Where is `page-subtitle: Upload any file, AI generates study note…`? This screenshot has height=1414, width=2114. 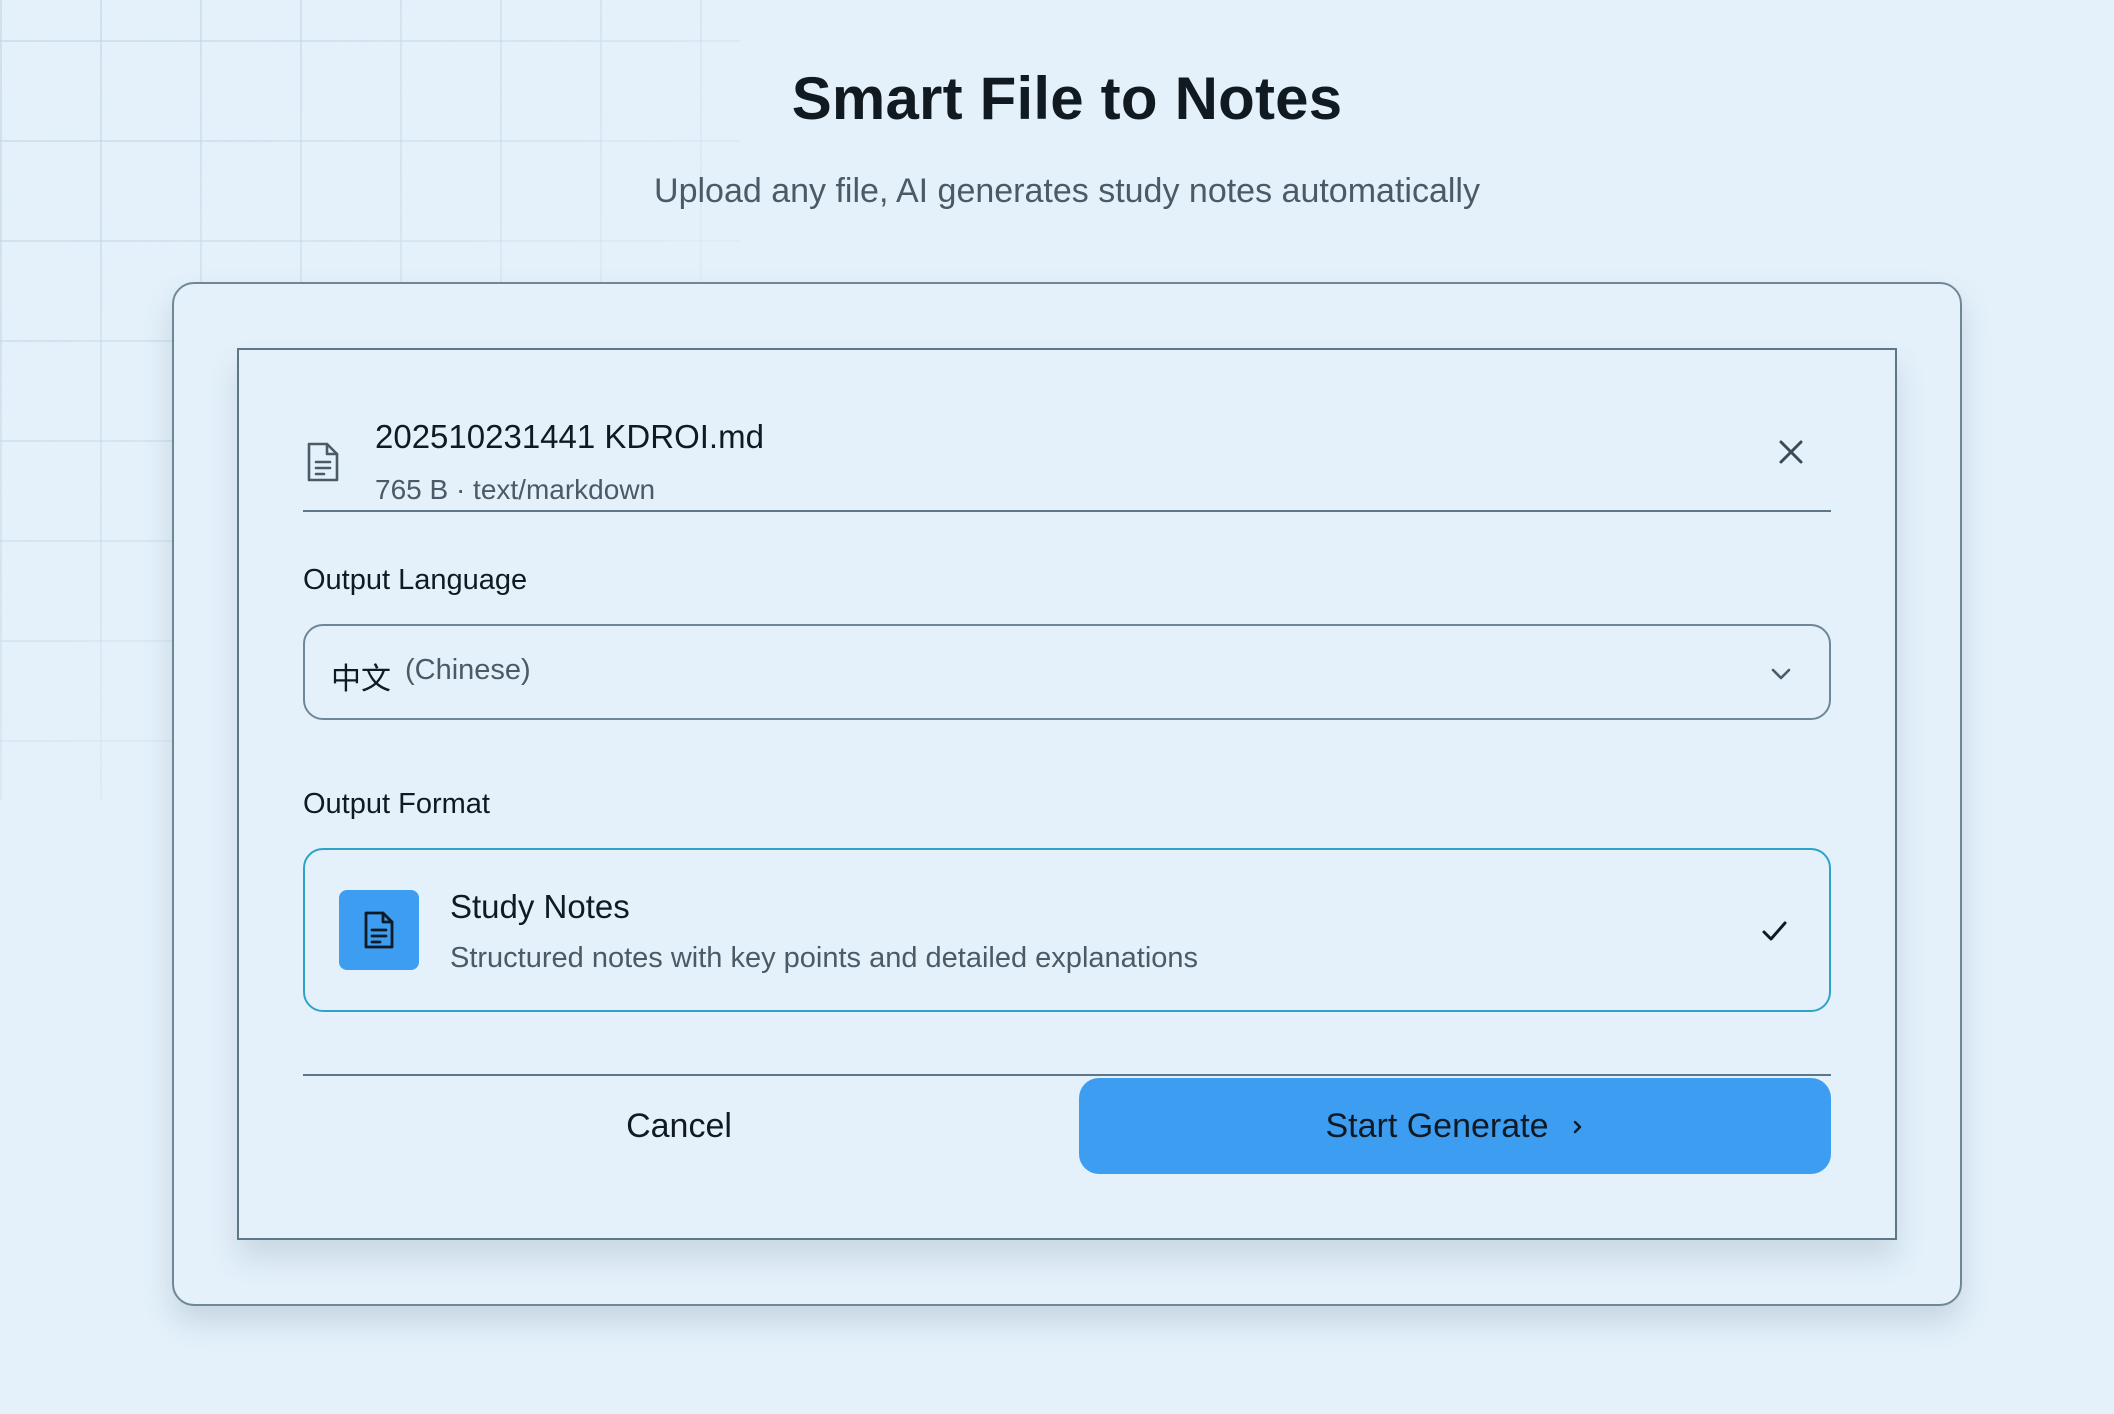
page-subtitle: Upload any file, AI generates study note… is located at coordinates (1067, 191).